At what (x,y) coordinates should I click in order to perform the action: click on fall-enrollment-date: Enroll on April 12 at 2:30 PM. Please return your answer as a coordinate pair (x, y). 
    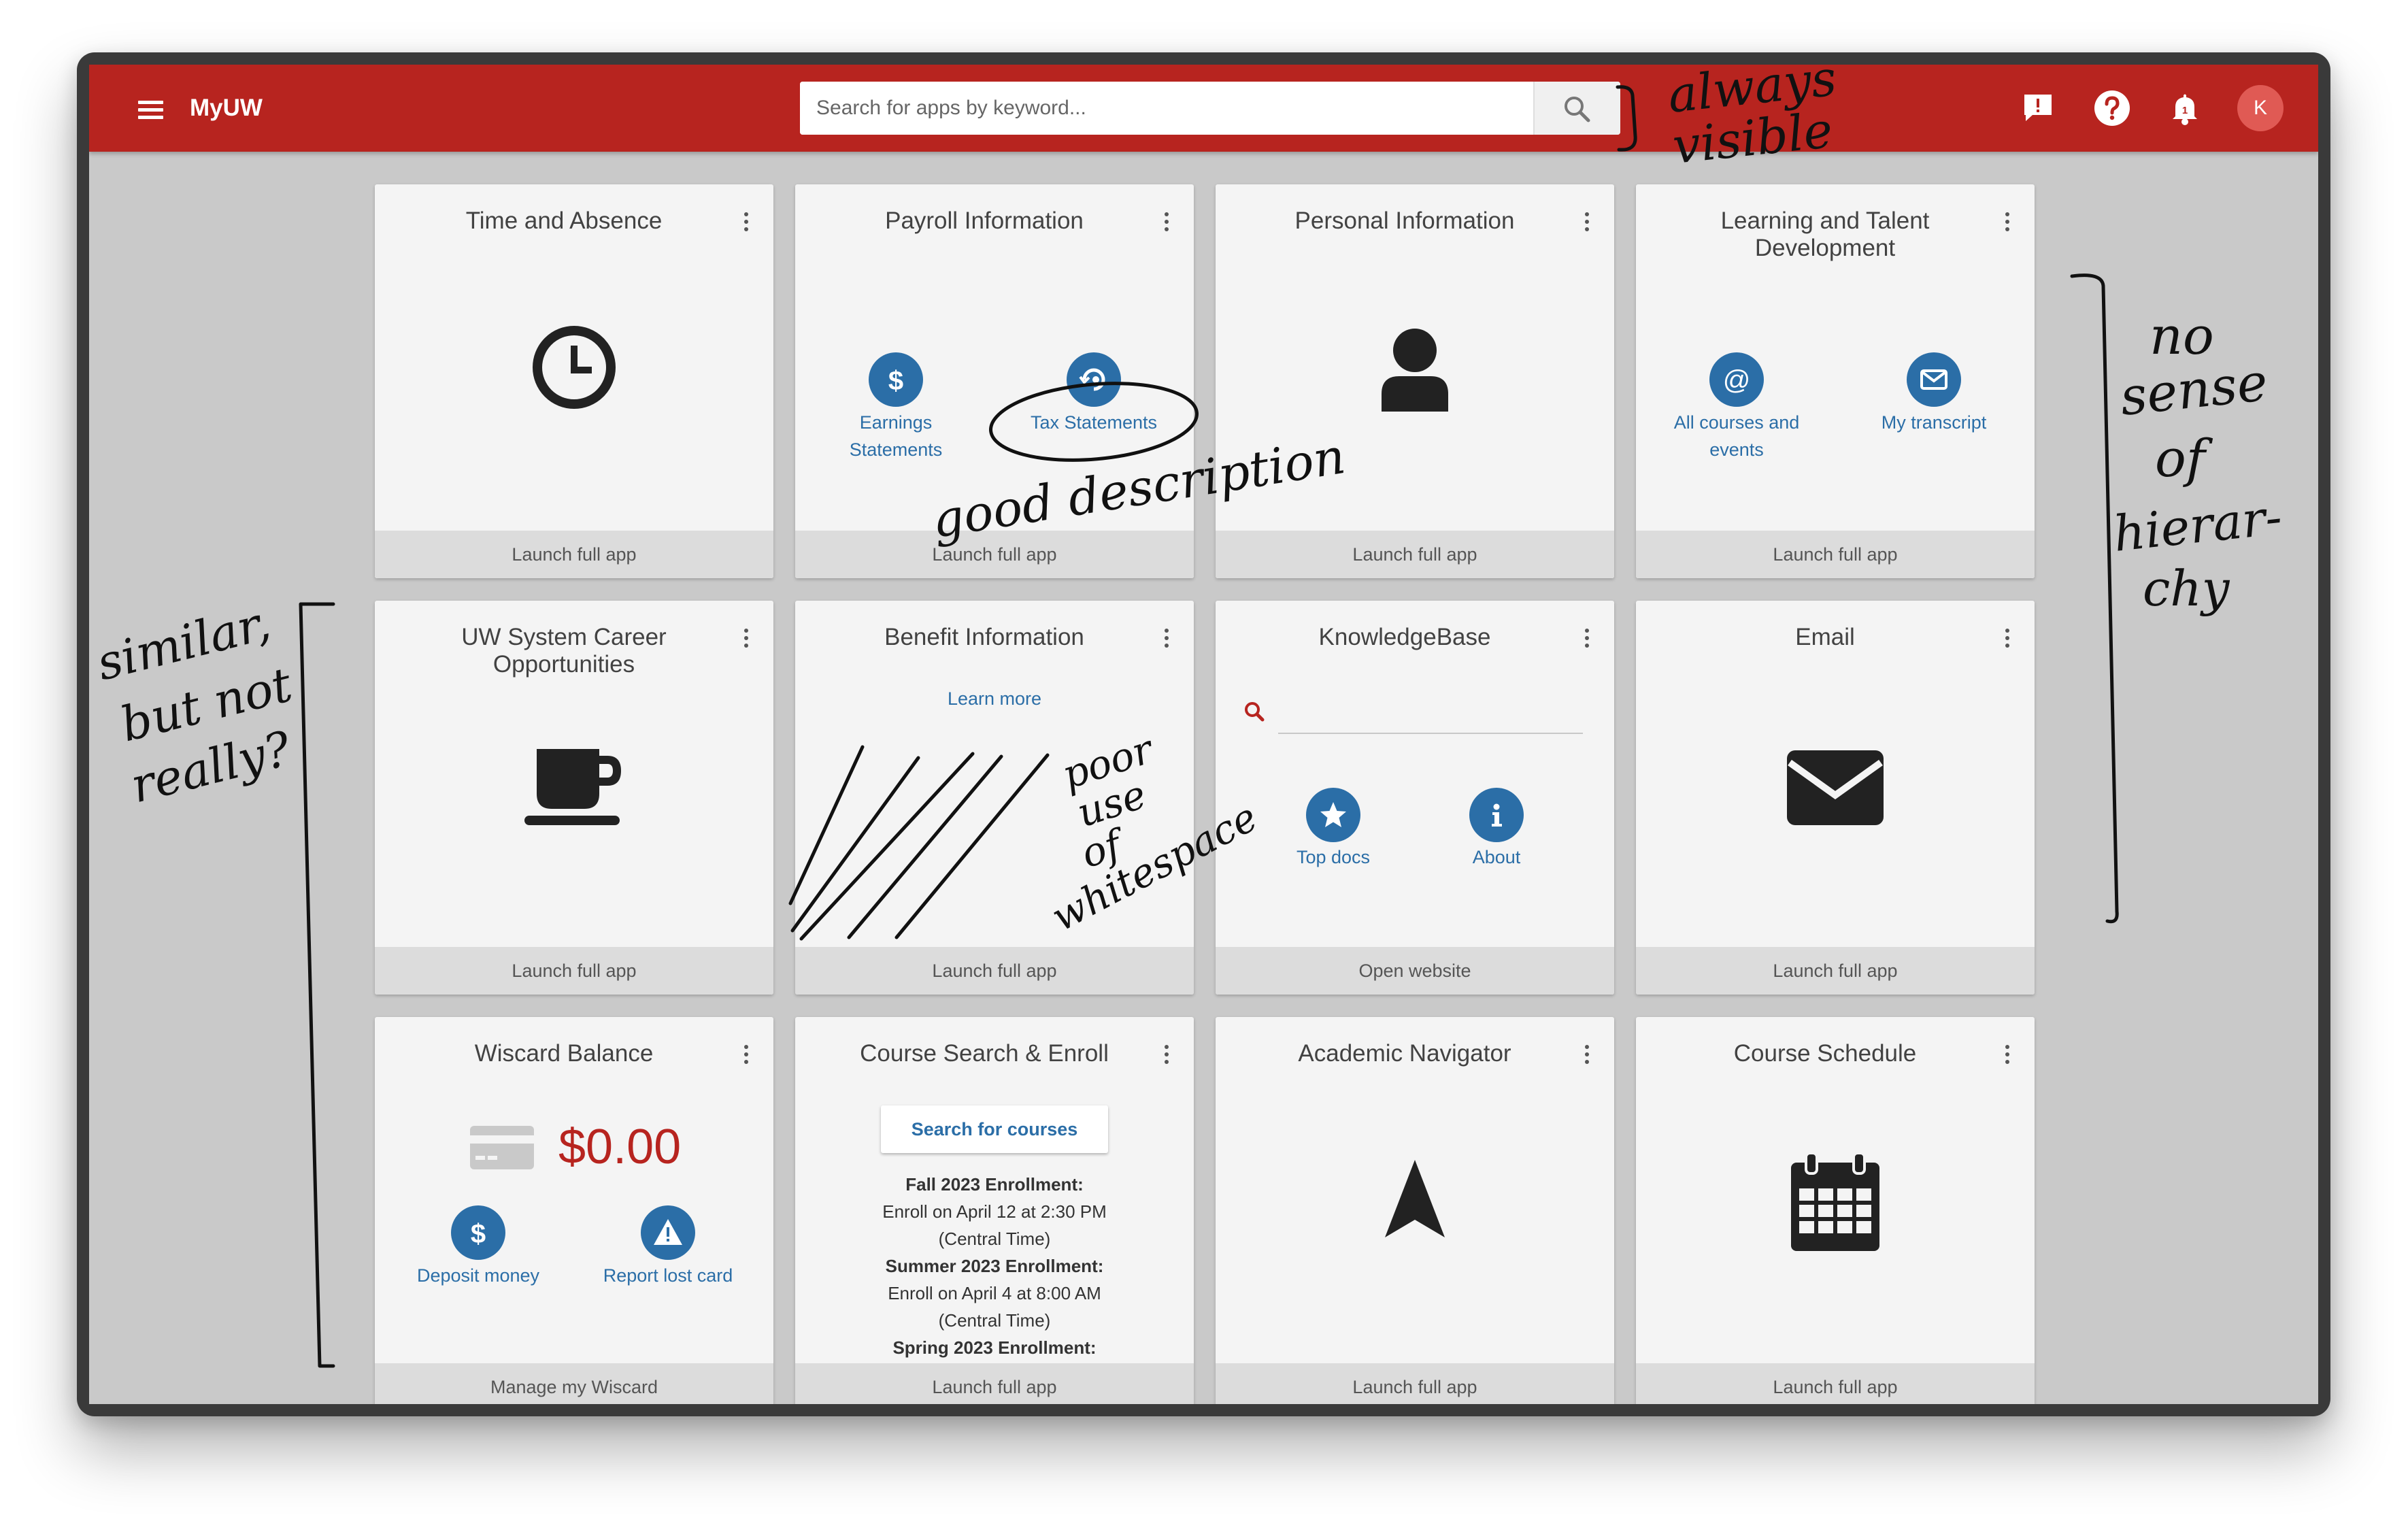
    Looking at the image, I should click on (994, 1211).